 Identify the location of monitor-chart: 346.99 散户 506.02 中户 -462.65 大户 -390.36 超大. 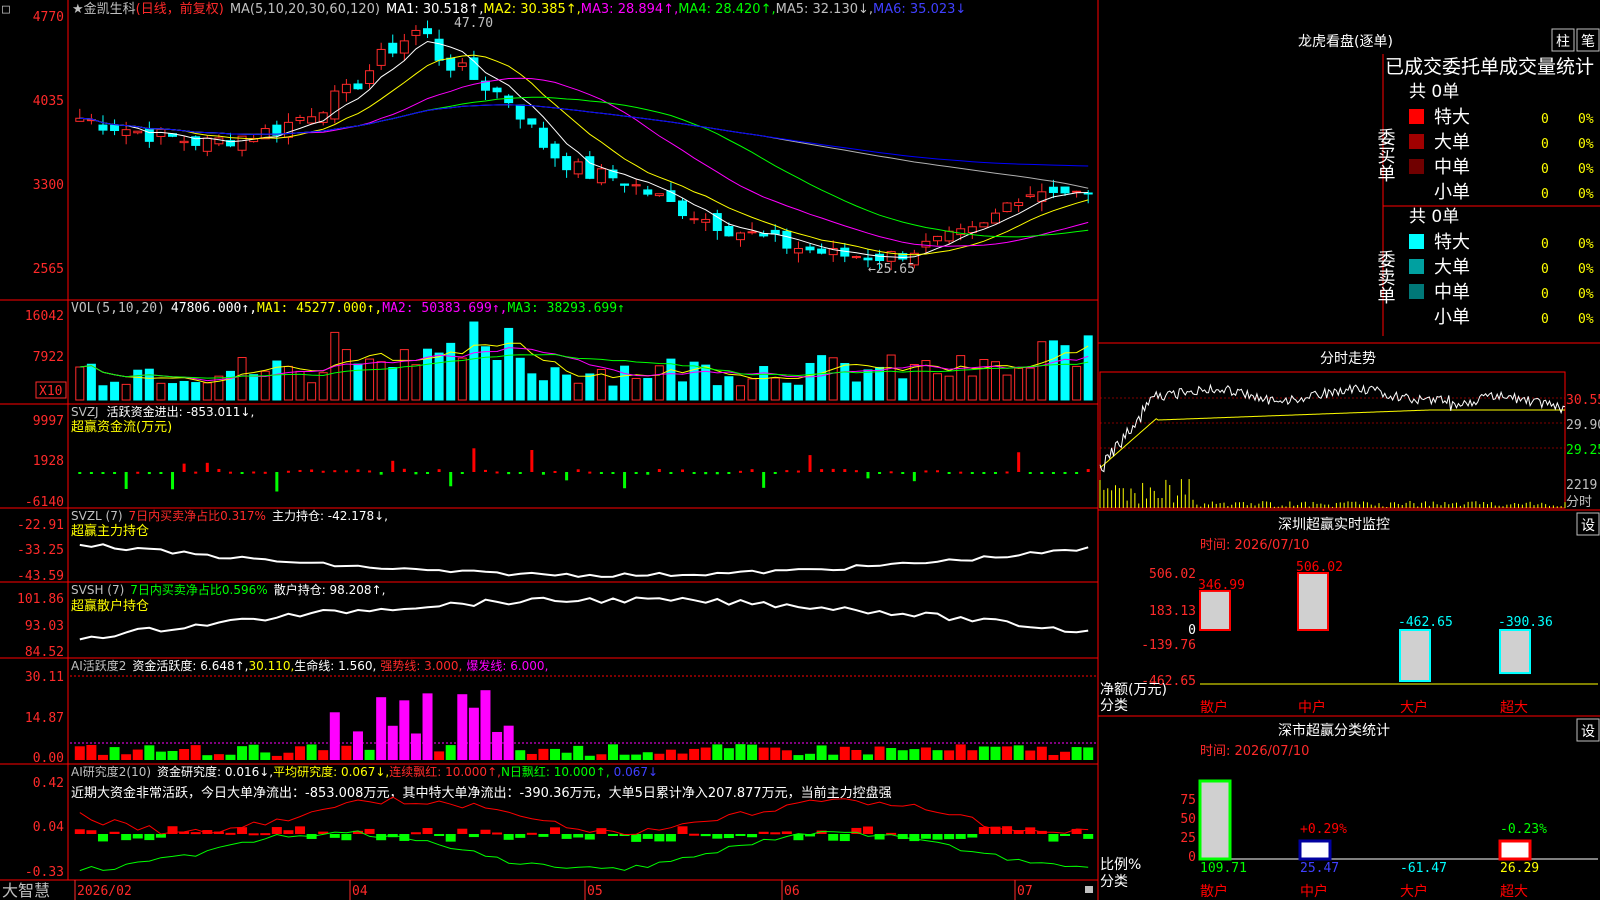
(1398, 638).